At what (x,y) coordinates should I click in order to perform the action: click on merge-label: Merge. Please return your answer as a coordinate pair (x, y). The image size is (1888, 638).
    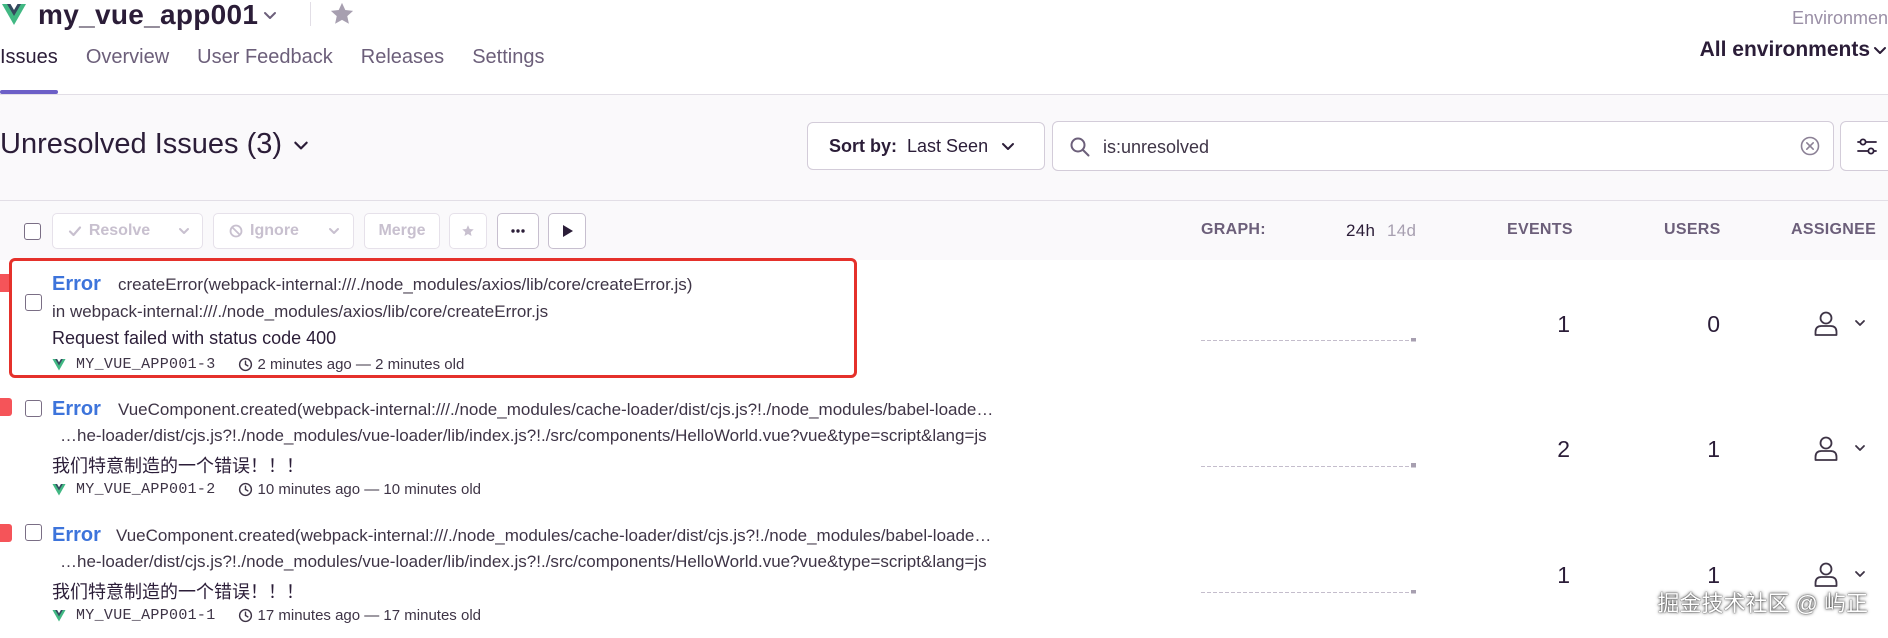
    Looking at the image, I should click on (402, 230).